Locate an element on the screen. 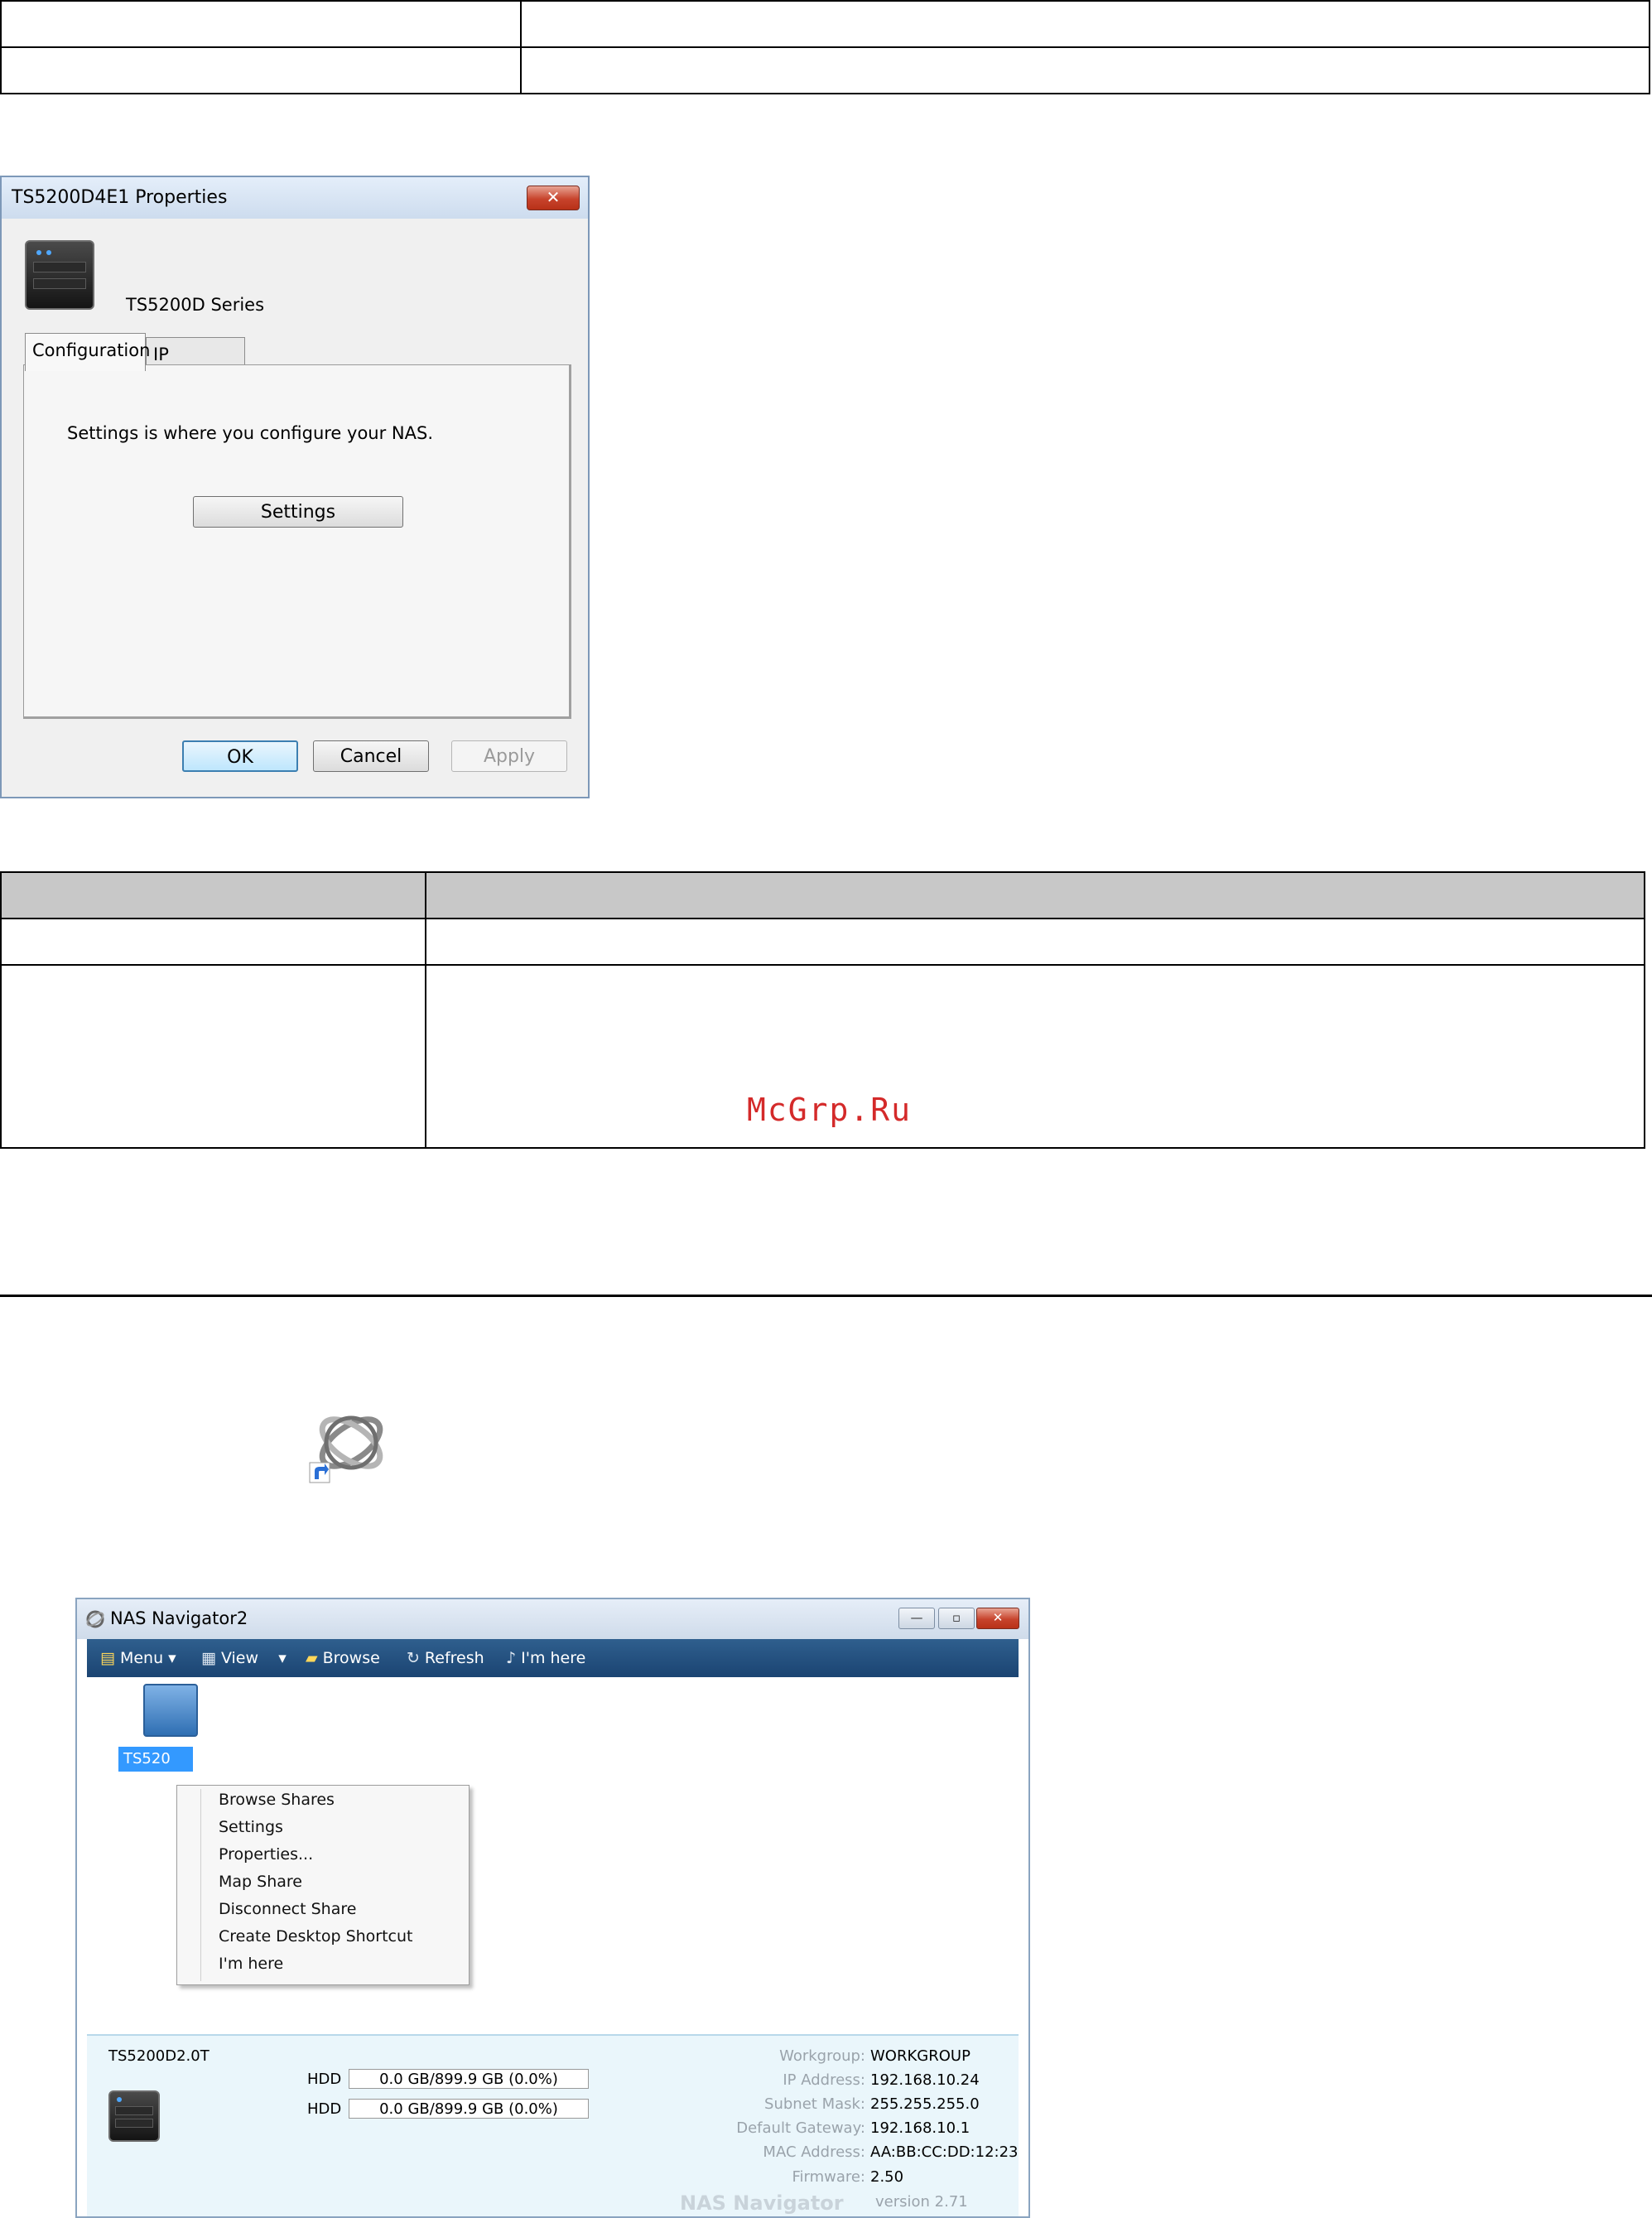 This screenshot has height=2218, width=1652. button-label: Cancel is located at coordinates (371, 757).